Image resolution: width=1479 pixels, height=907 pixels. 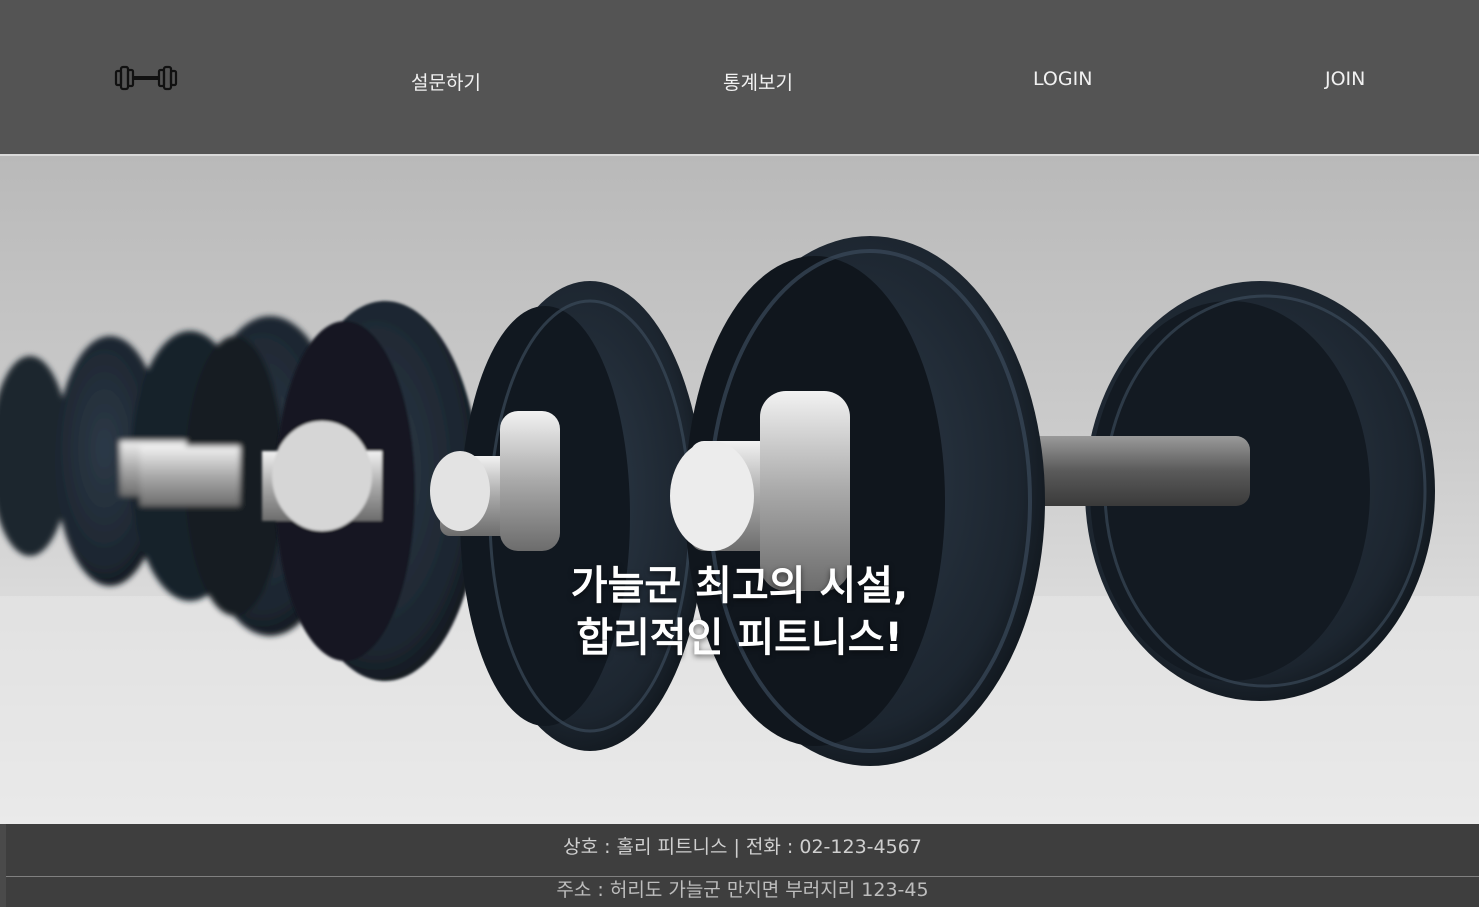 I want to click on hero-headline-line2: 합리적인 피트니스!, so click(x=739, y=638).